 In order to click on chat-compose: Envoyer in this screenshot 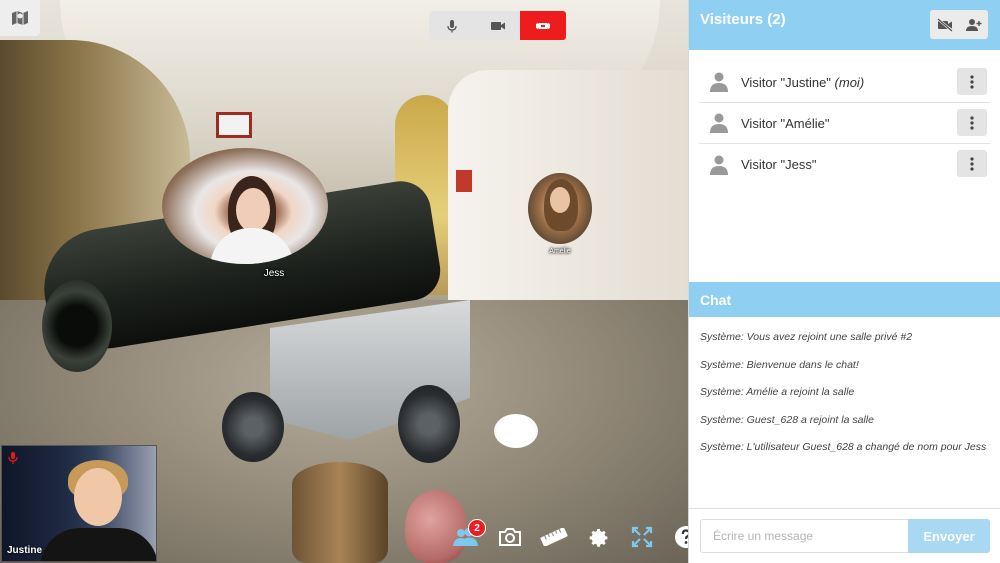, I will do `click(844, 535)`.